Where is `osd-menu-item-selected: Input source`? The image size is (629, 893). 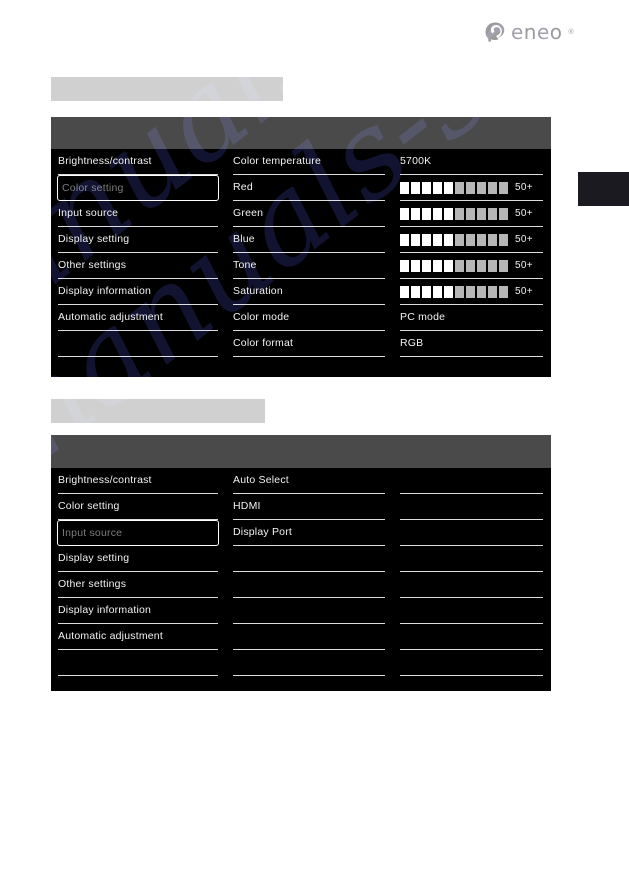
osd-menu-item-selected: Input source is located at coordinates (138, 533).